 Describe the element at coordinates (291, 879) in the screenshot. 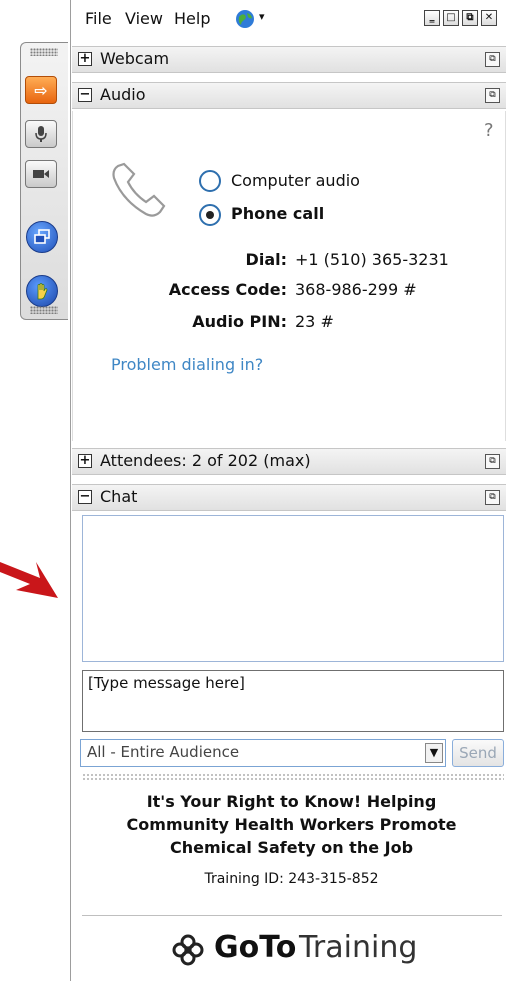

I see `training-id: Training ID: 243-315-852` at that location.